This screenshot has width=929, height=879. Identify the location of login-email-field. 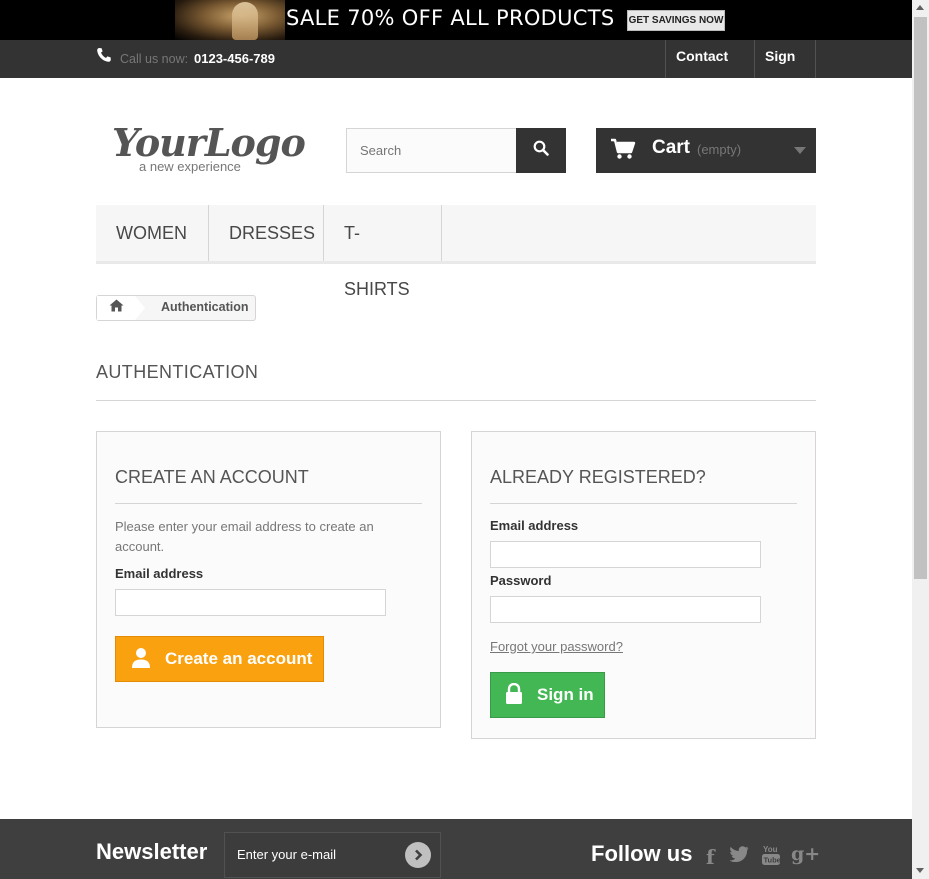
(625, 554).